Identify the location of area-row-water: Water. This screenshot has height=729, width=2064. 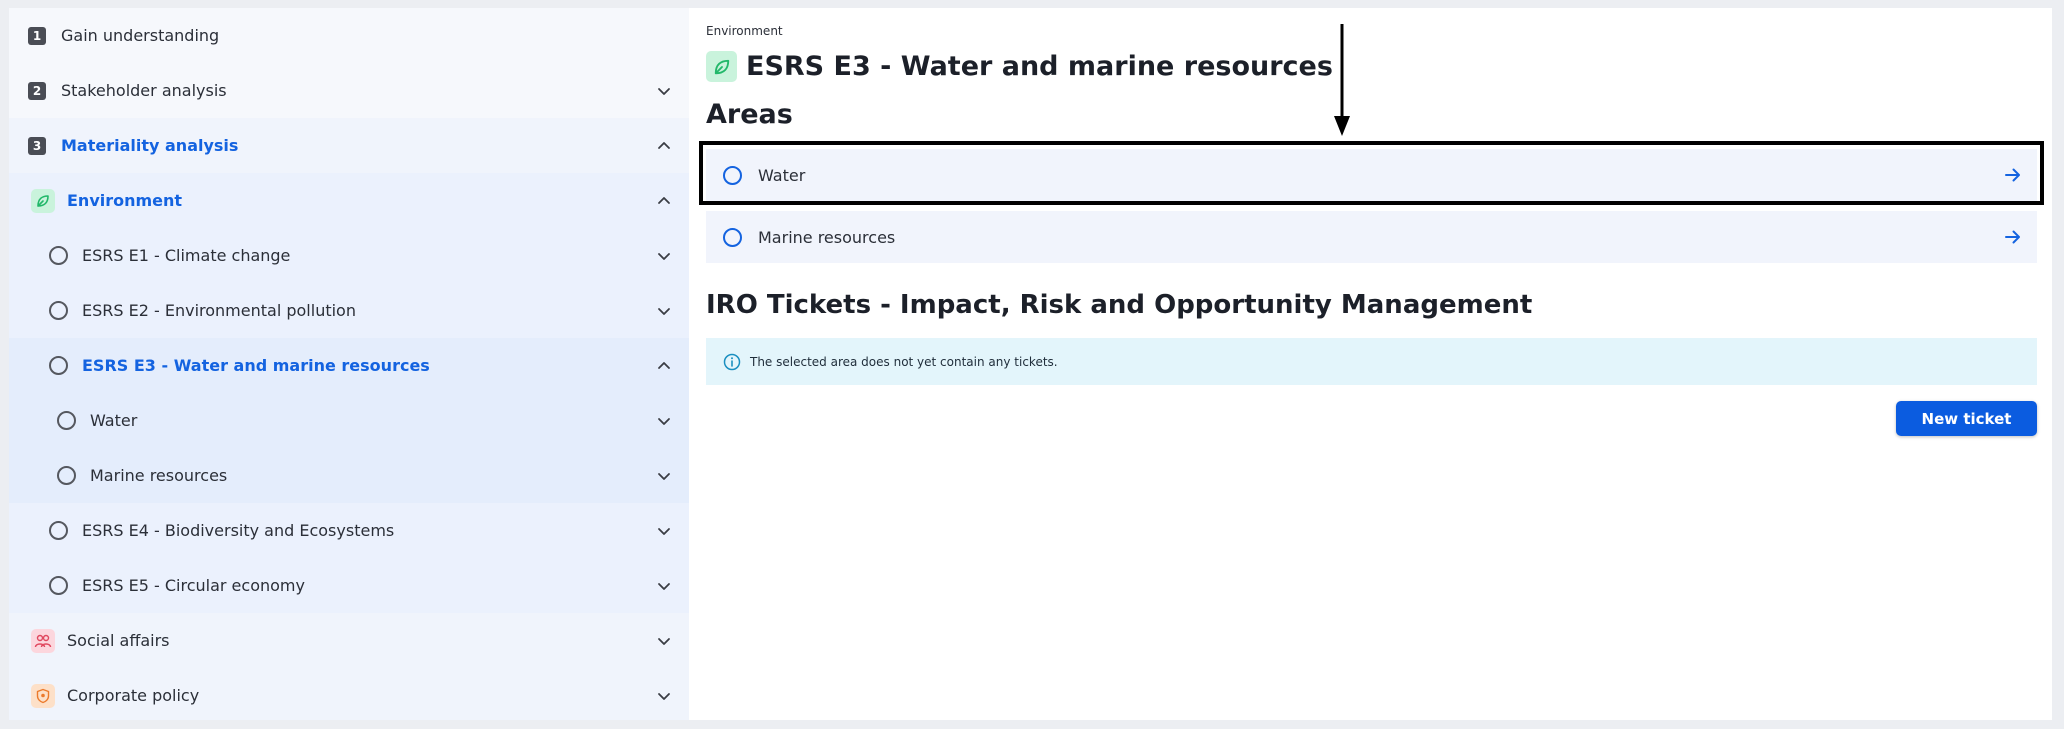
(1371, 175).